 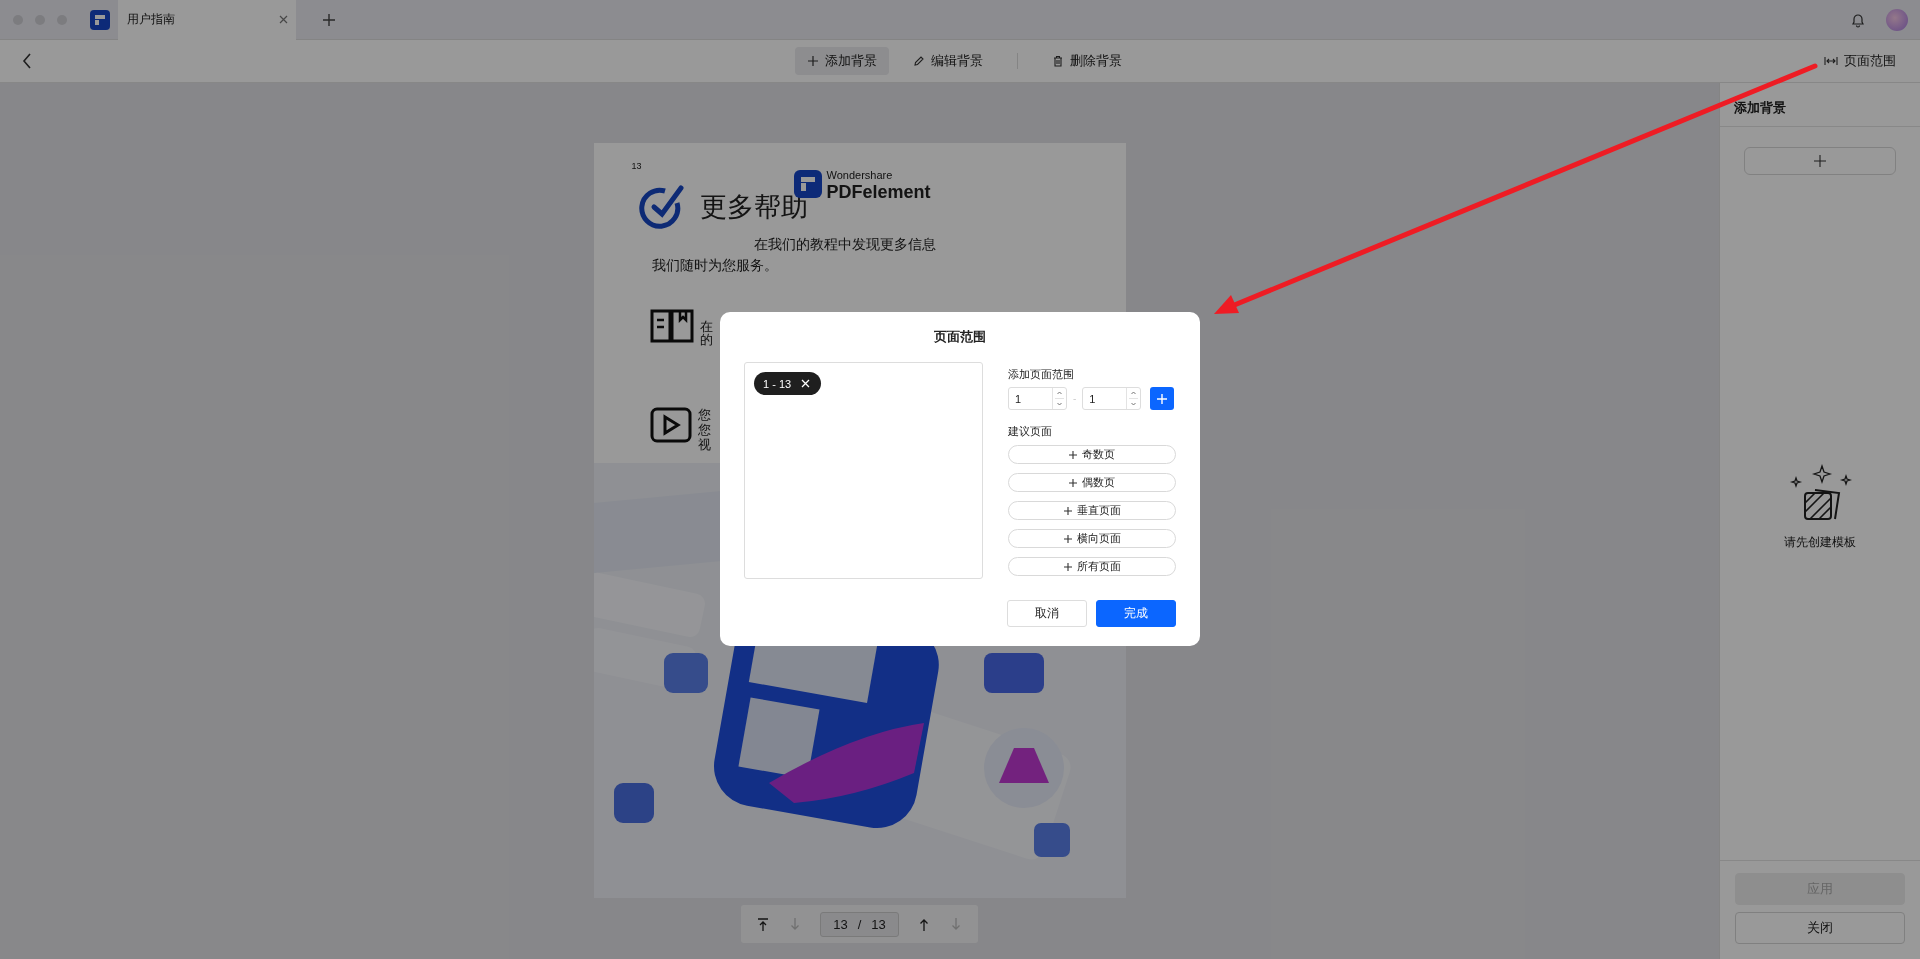 I want to click on jump-to-top-icon, so click(x=763, y=924).